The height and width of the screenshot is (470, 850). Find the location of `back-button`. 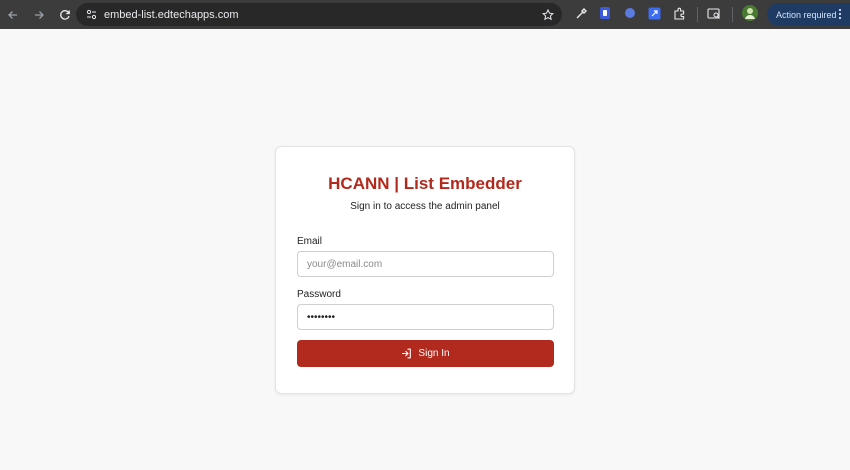

back-button is located at coordinates (13, 14).